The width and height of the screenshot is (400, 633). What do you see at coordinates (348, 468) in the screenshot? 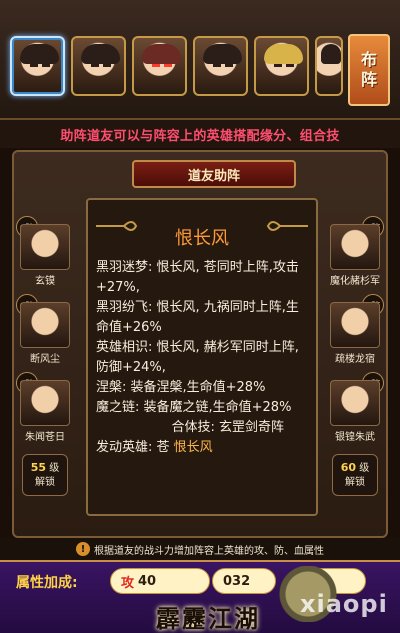
I see `unlock-level-number: 60` at bounding box center [348, 468].